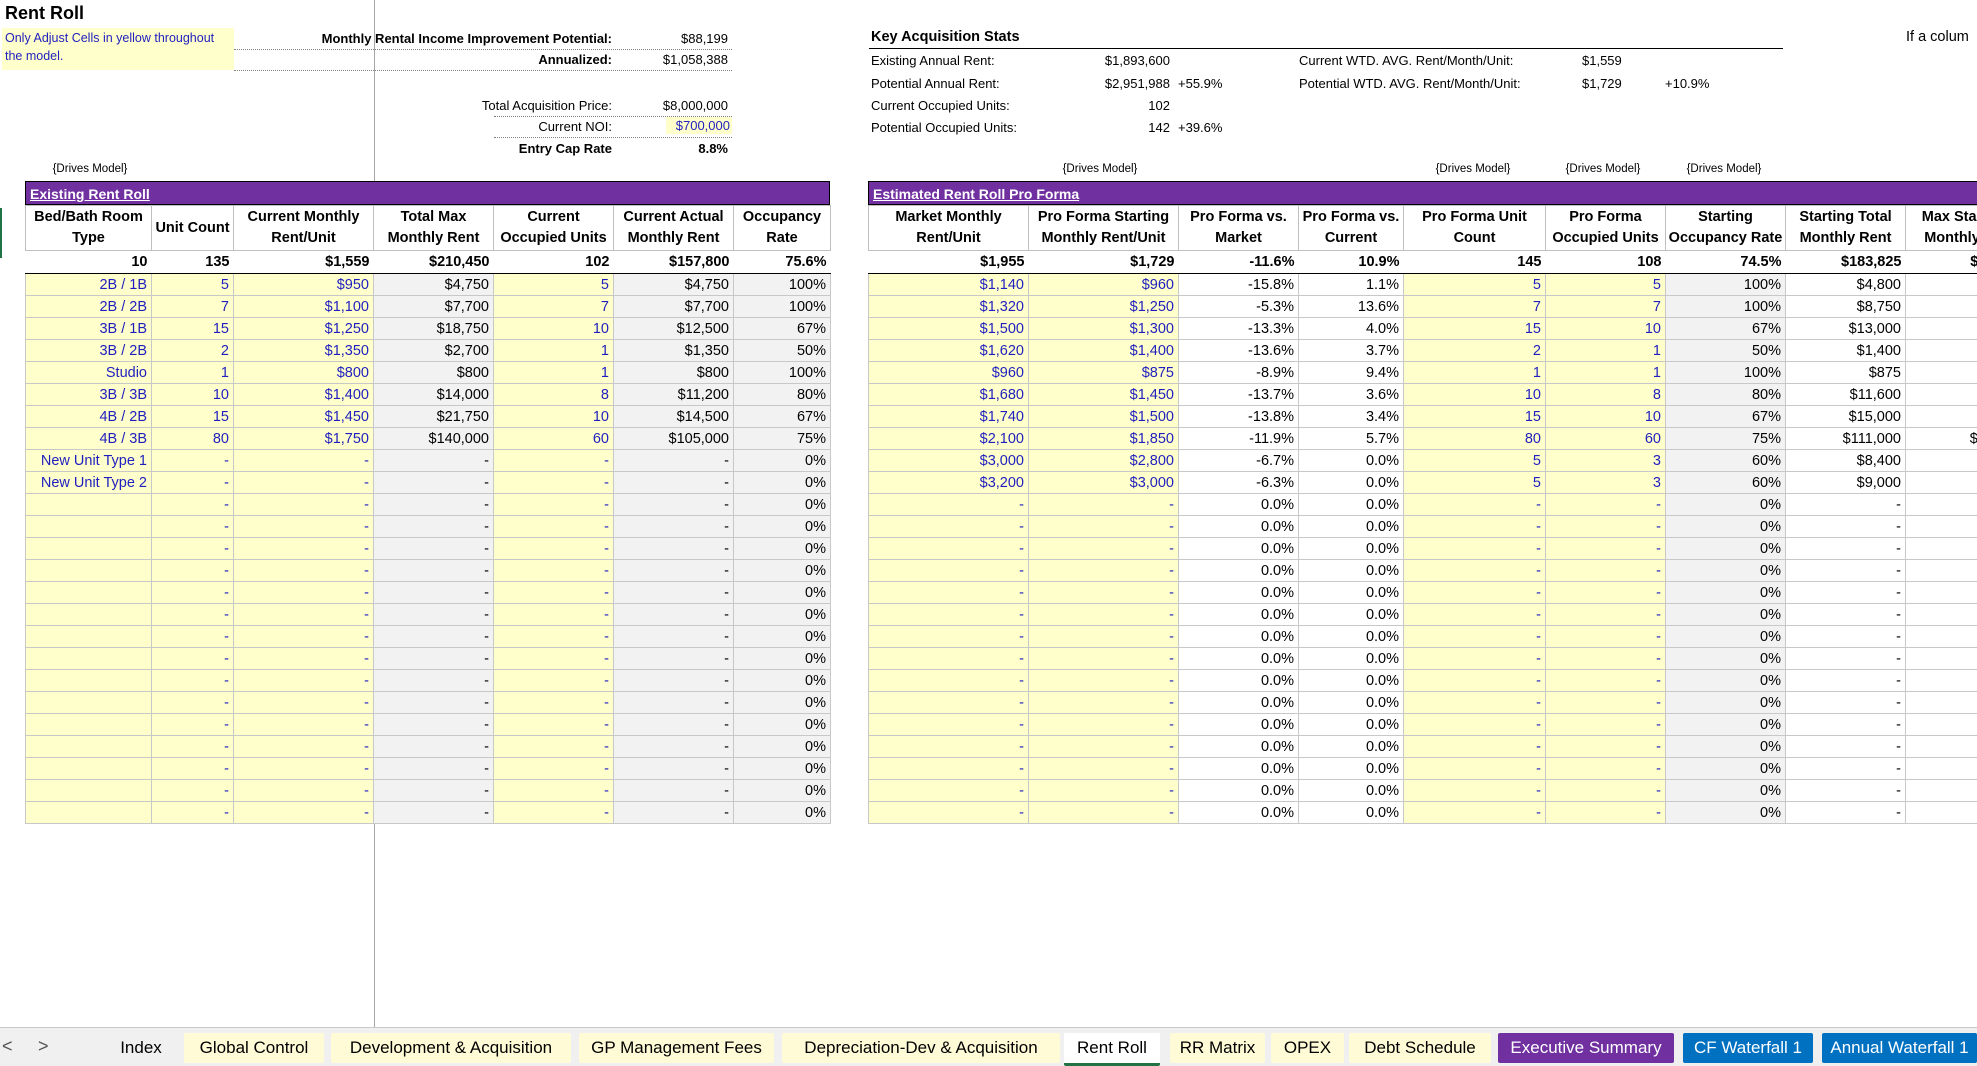  I want to click on table-cell: 67%, so click(1726, 417).